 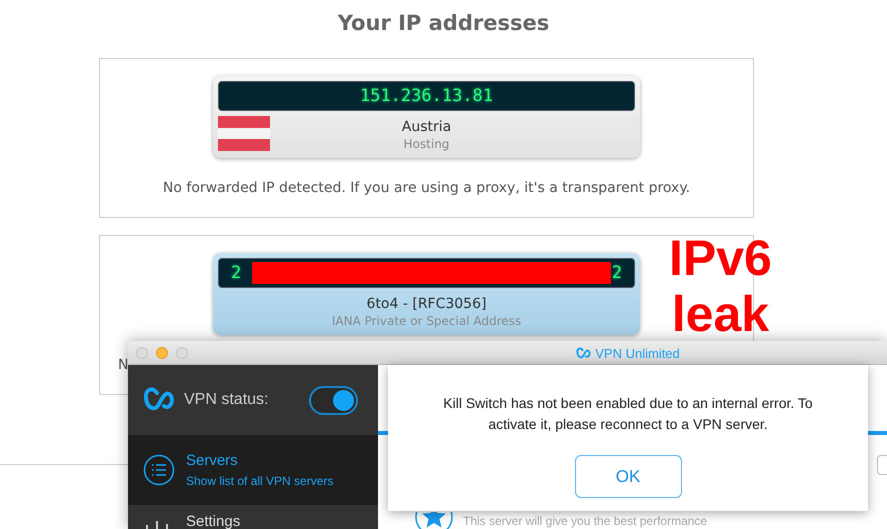 I want to click on vpn-status-label: VPN status:, so click(x=227, y=400).